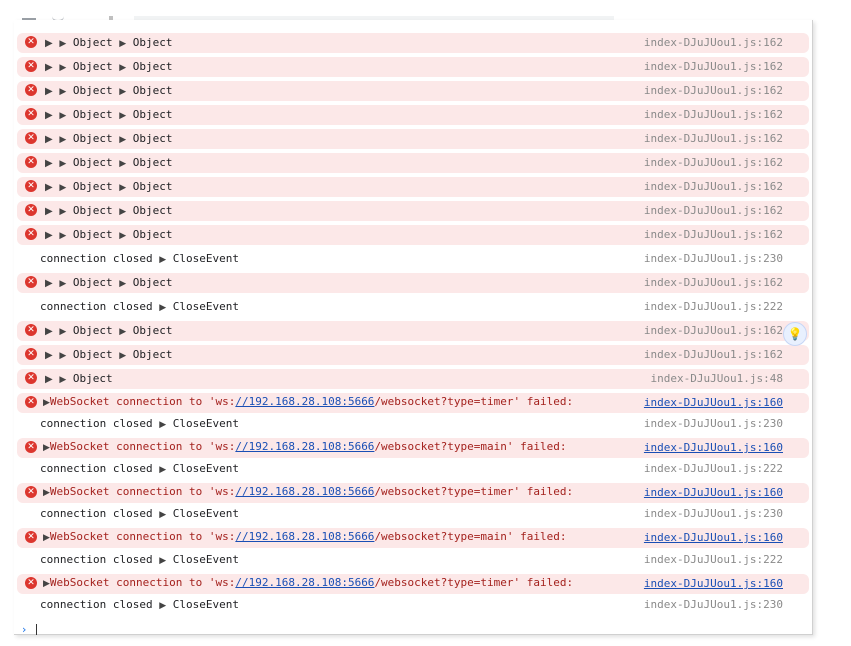 Image resolution: width=851 pixels, height=646 pixels. Describe the element at coordinates (795, 334) in the screenshot. I see `ai-sparkle-icon: 💡` at that location.